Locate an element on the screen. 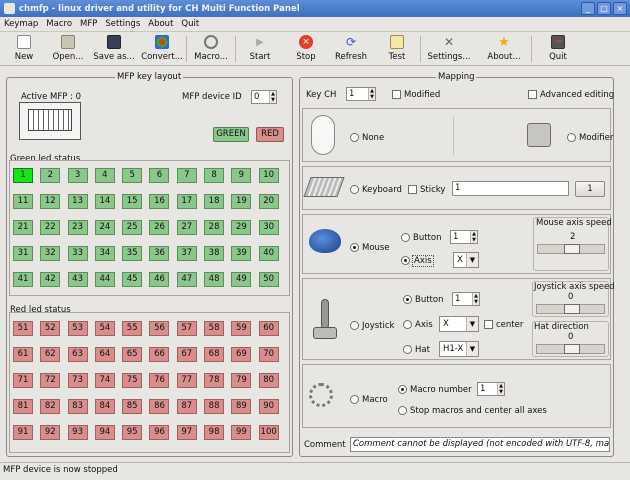  green-led-24: 24 is located at coordinates (104, 227).